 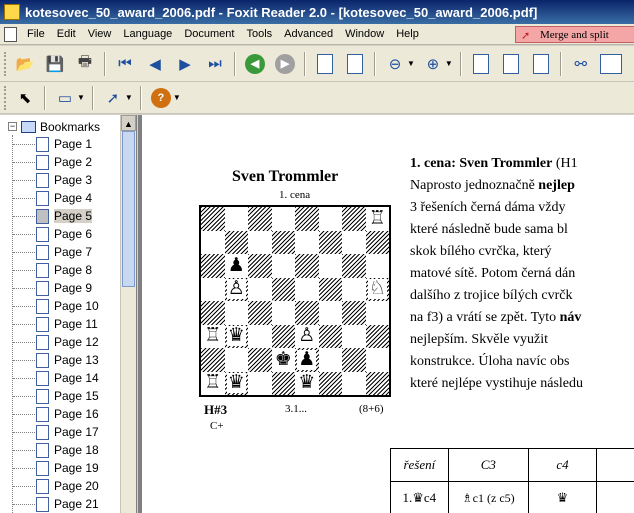 I want to click on menu-window: Window, so click(x=364, y=34).